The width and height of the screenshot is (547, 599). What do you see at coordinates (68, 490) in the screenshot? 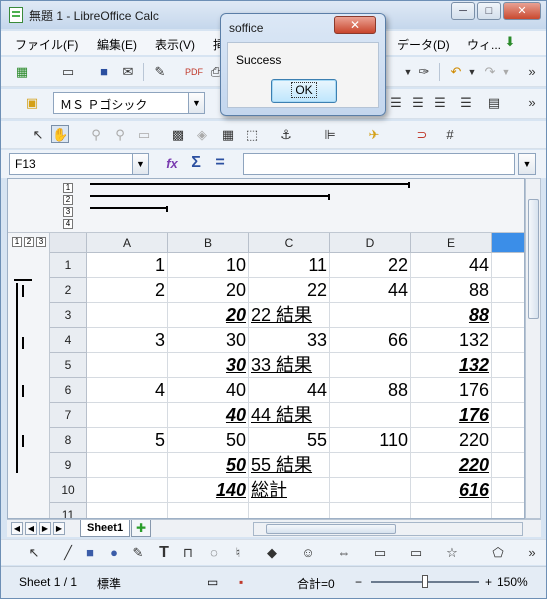
I see `row-header-10: 10` at bounding box center [68, 490].